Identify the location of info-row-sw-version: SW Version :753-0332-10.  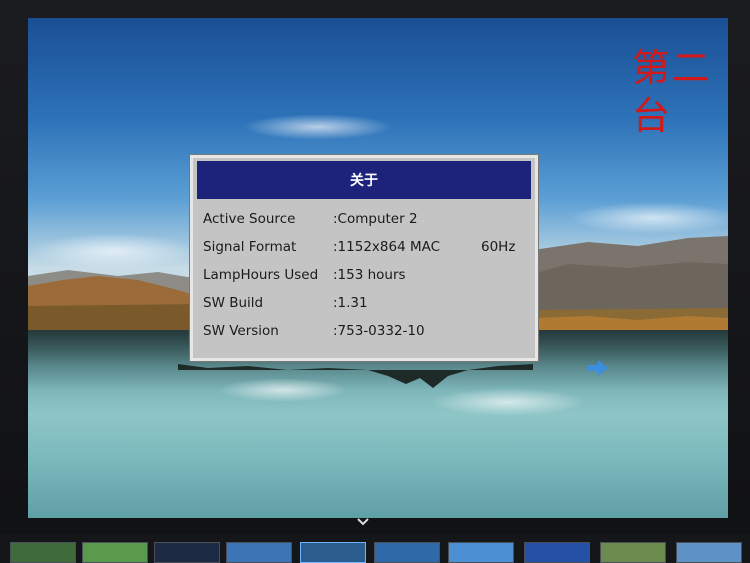
(366, 331).